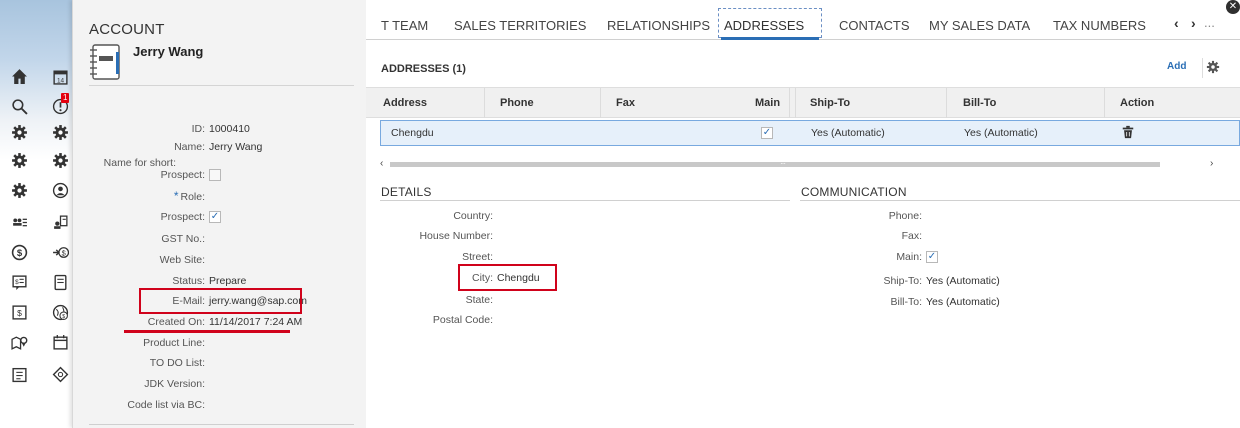 The width and height of the screenshot is (1240, 428). What do you see at coordinates (1211, 163) in the screenshot?
I see `scroll-right-arrow: ›` at bounding box center [1211, 163].